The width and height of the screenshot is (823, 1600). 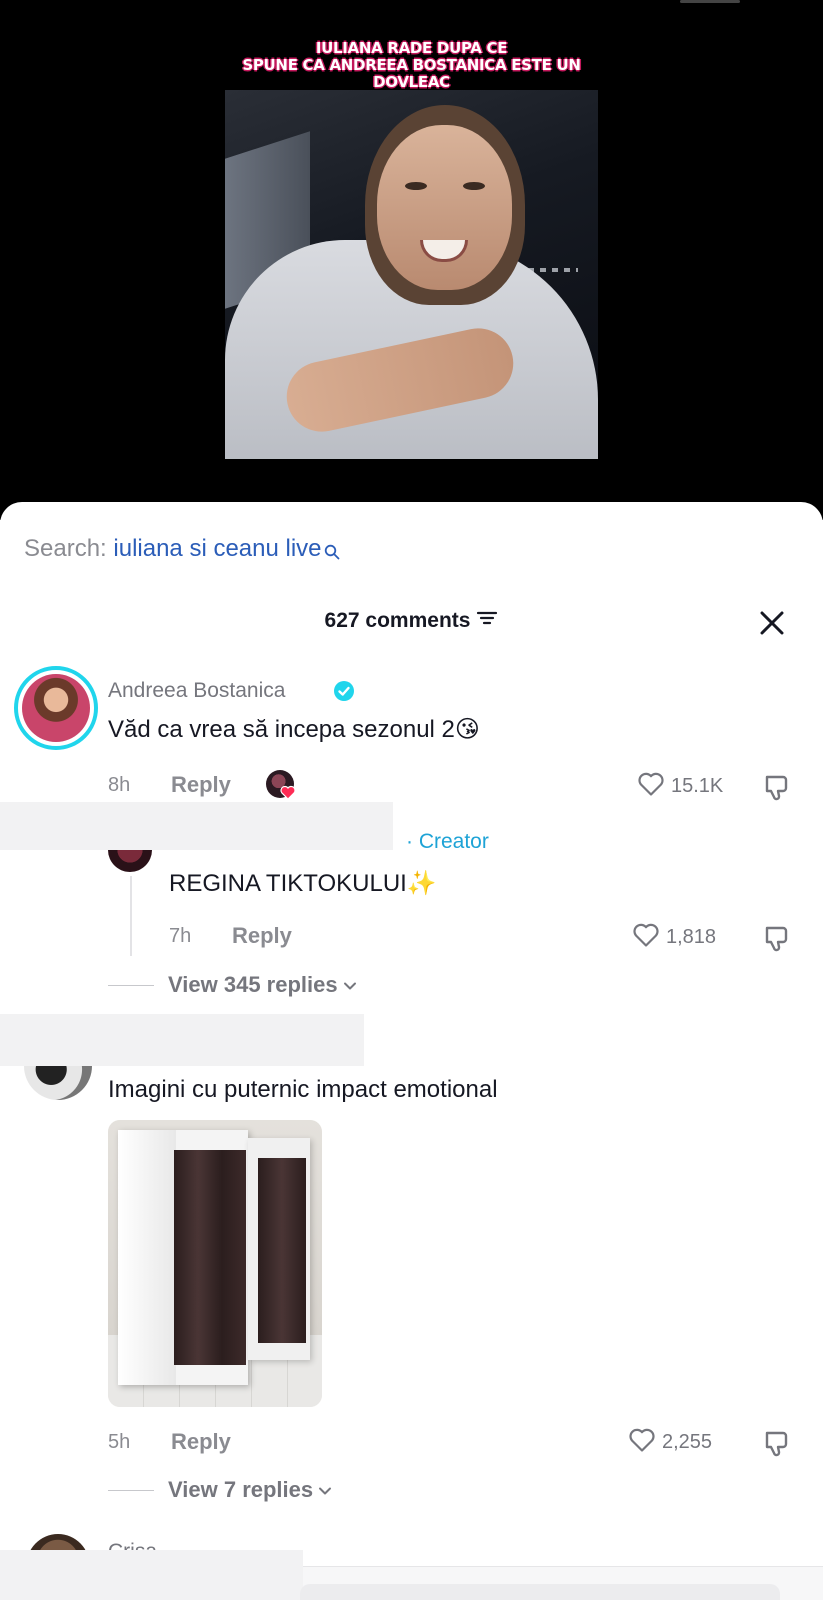 What do you see at coordinates (303, 1089) in the screenshot?
I see `comment-text: Imagini cu puternic impact emotional` at bounding box center [303, 1089].